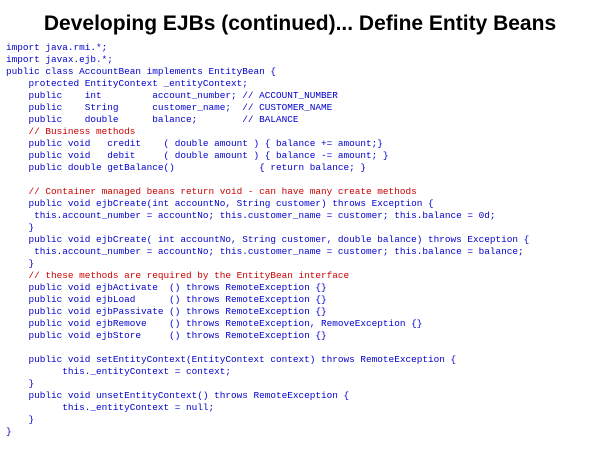  Describe the element at coordinates (152, 119) in the screenshot. I see `code-line: public double balance; // BALANCE` at that location.